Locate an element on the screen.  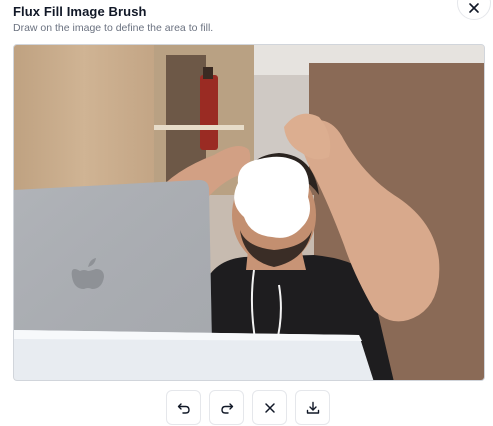
dialog-title: Flux Fill Image Brush is located at coordinates (80, 11).